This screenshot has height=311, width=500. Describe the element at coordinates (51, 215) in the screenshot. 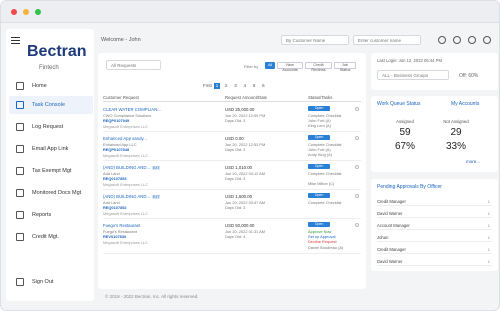

I see `sidebar-item-reports: Reports` at that location.